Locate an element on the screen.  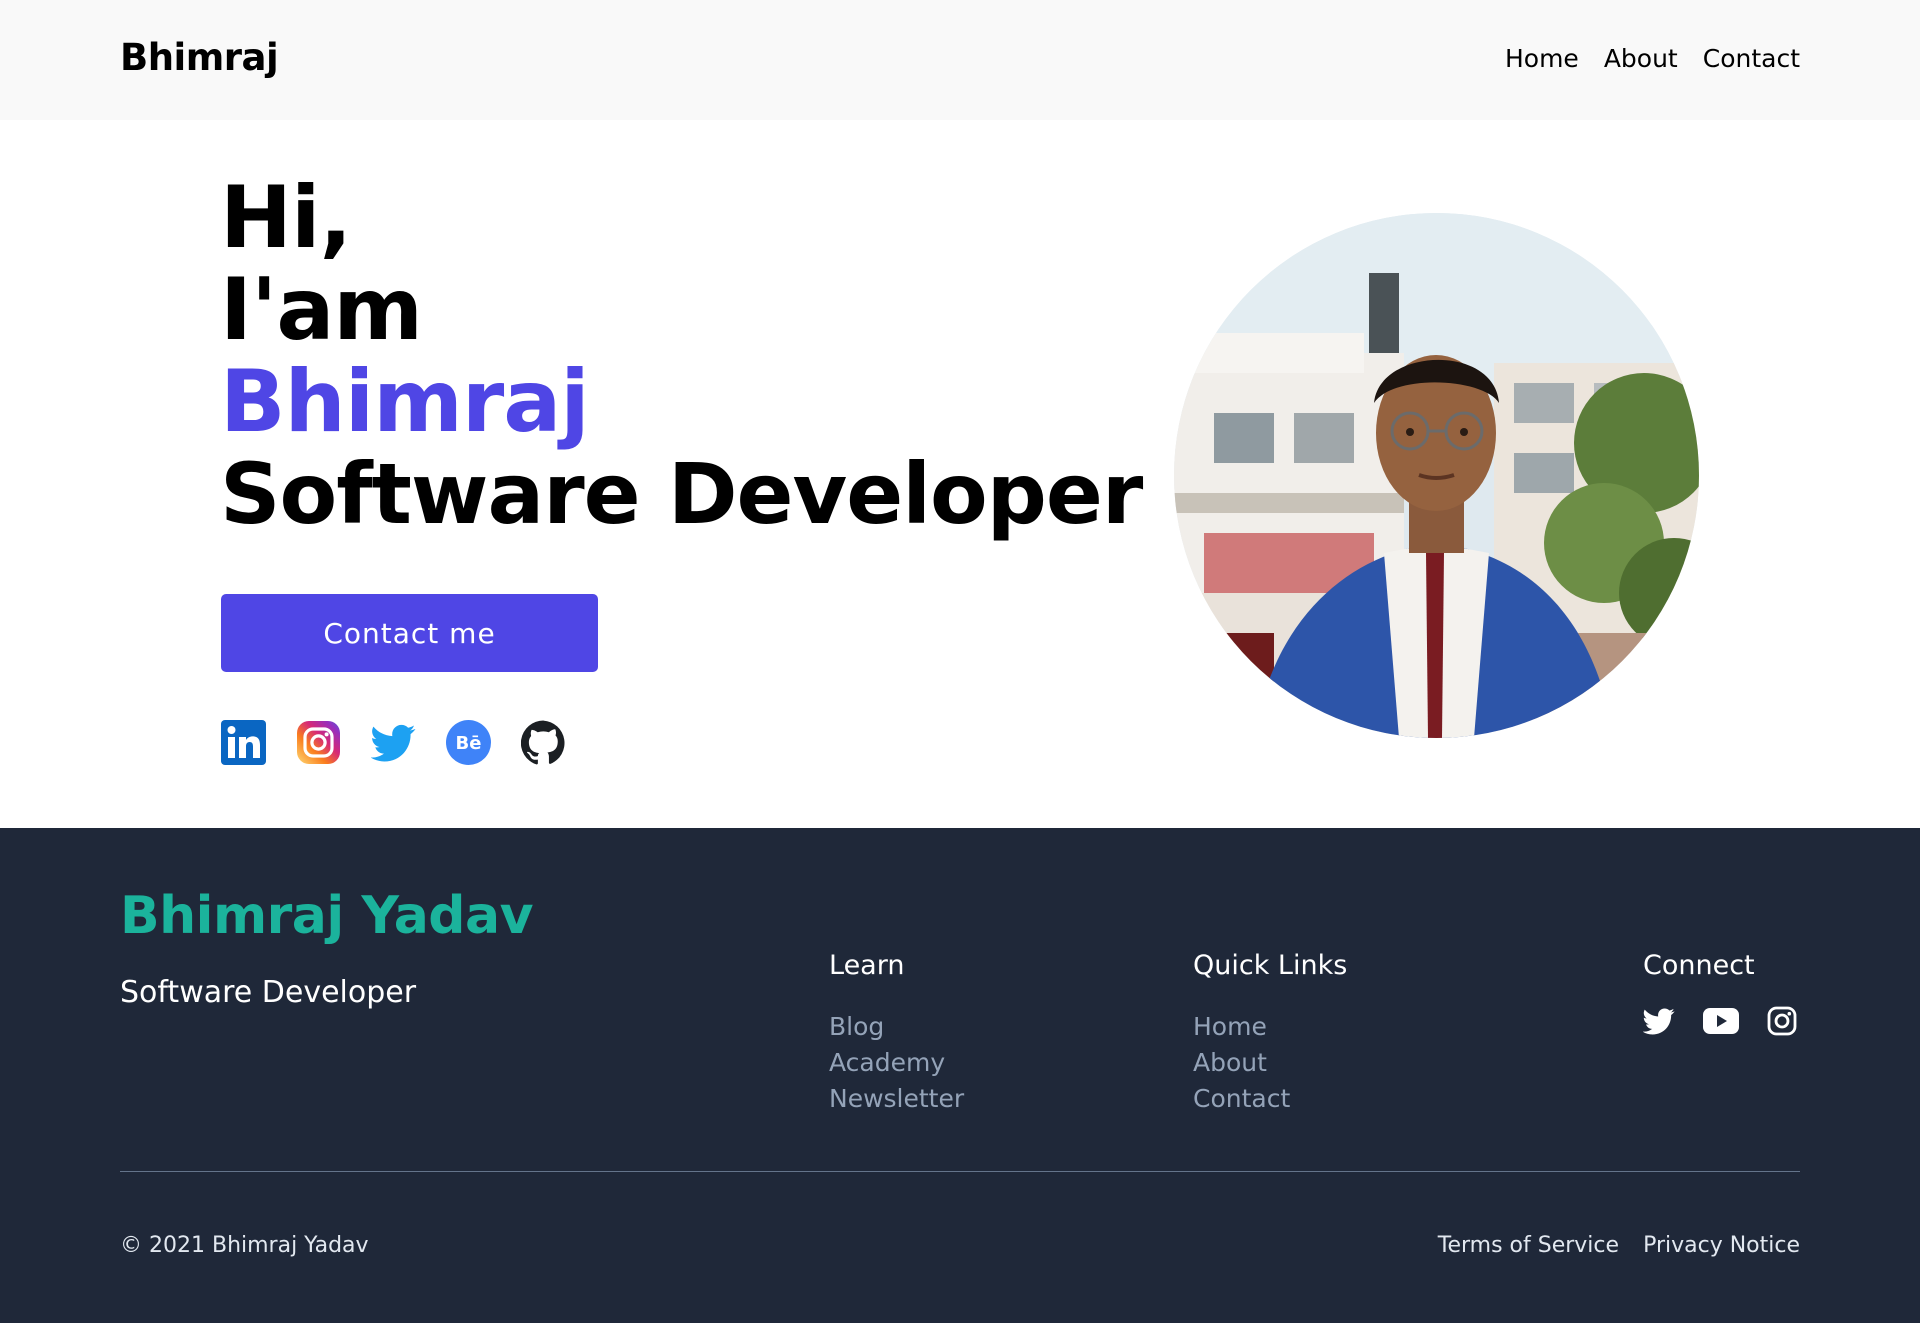
footer-connect-column: Connect is located at coordinates (1720, 993).